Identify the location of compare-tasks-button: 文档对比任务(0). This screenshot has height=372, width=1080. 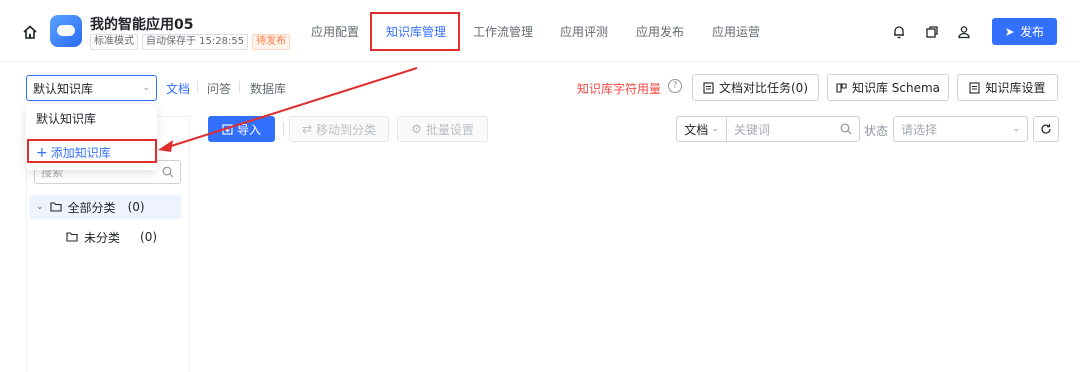
(755, 87).